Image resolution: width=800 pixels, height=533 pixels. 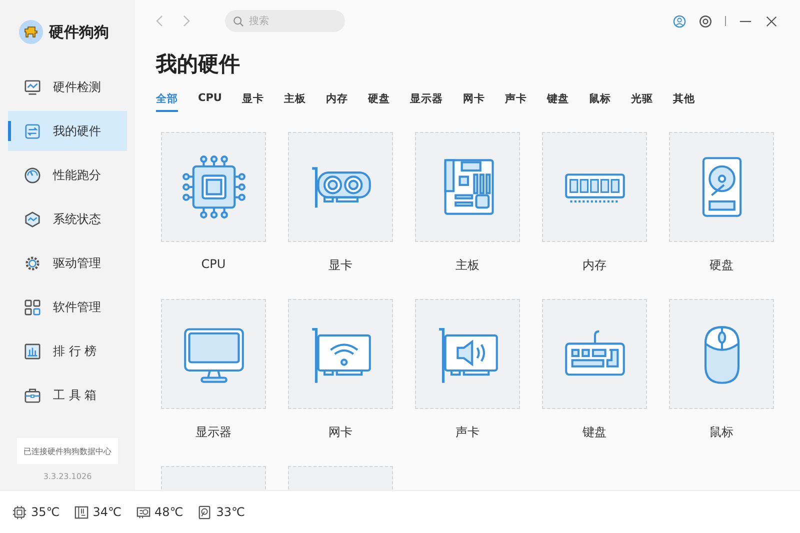 What do you see at coordinates (67, 476) in the screenshot?
I see `version-label: 3.3.23.1026` at bounding box center [67, 476].